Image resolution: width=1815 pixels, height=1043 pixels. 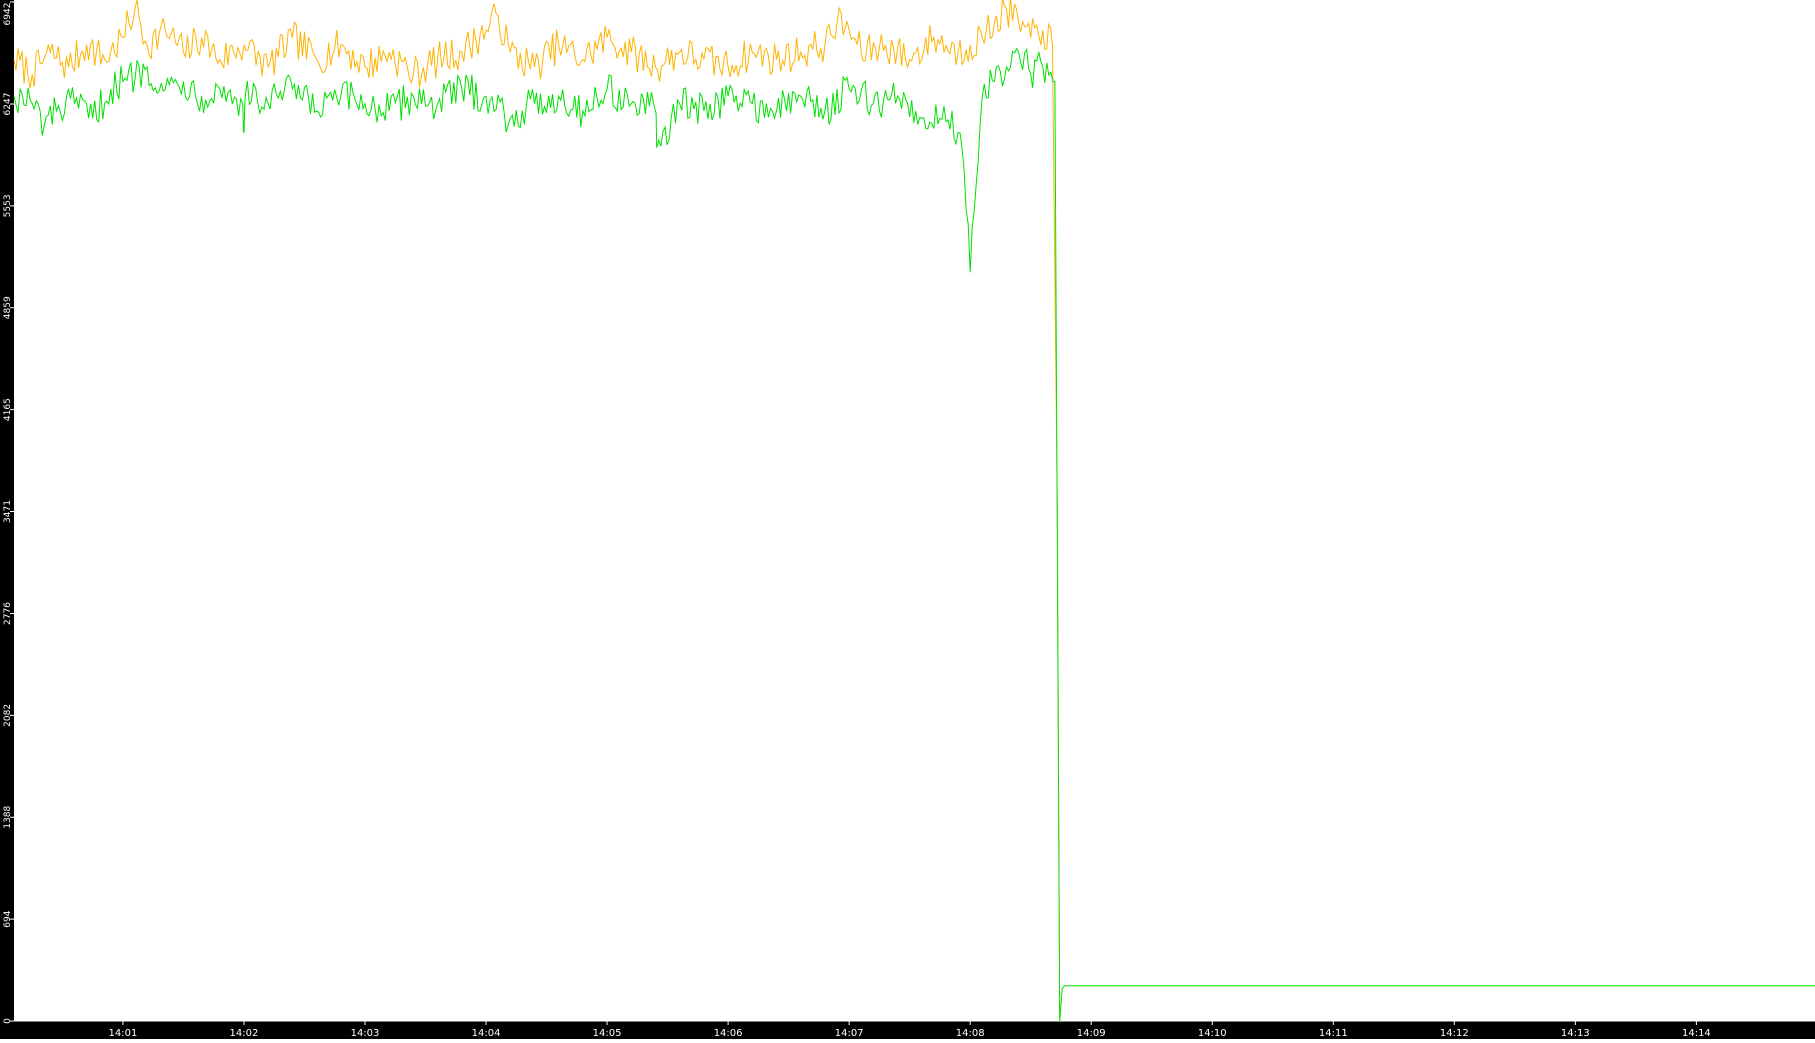 What do you see at coordinates (8, 1021) in the screenshot?
I see `y-tick-label: 0` at bounding box center [8, 1021].